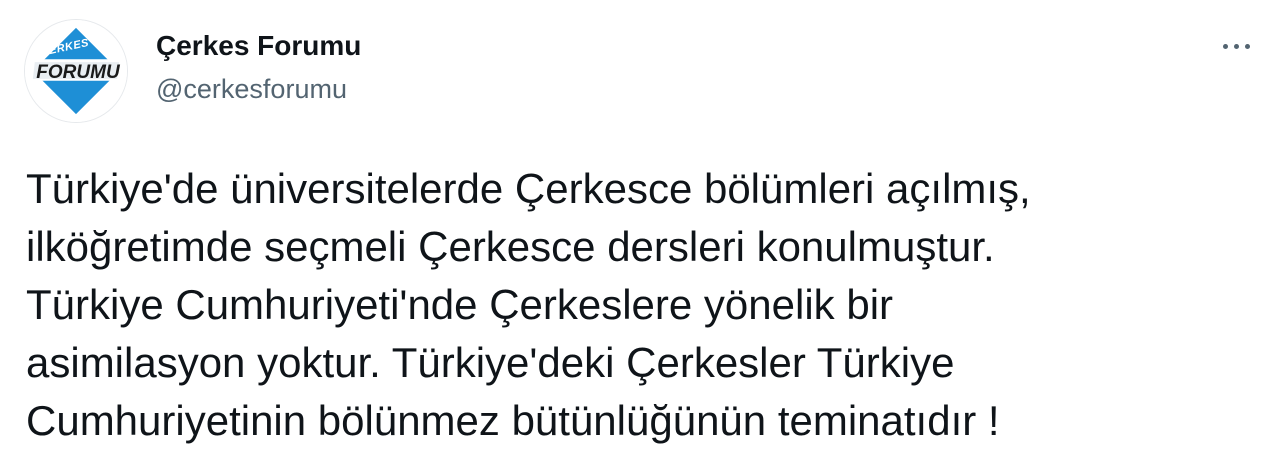 This screenshot has width=1280, height=475. What do you see at coordinates (251, 89) in the screenshot?
I see `author-handle: @cerkesforumu` at bounding box center [251, 89].